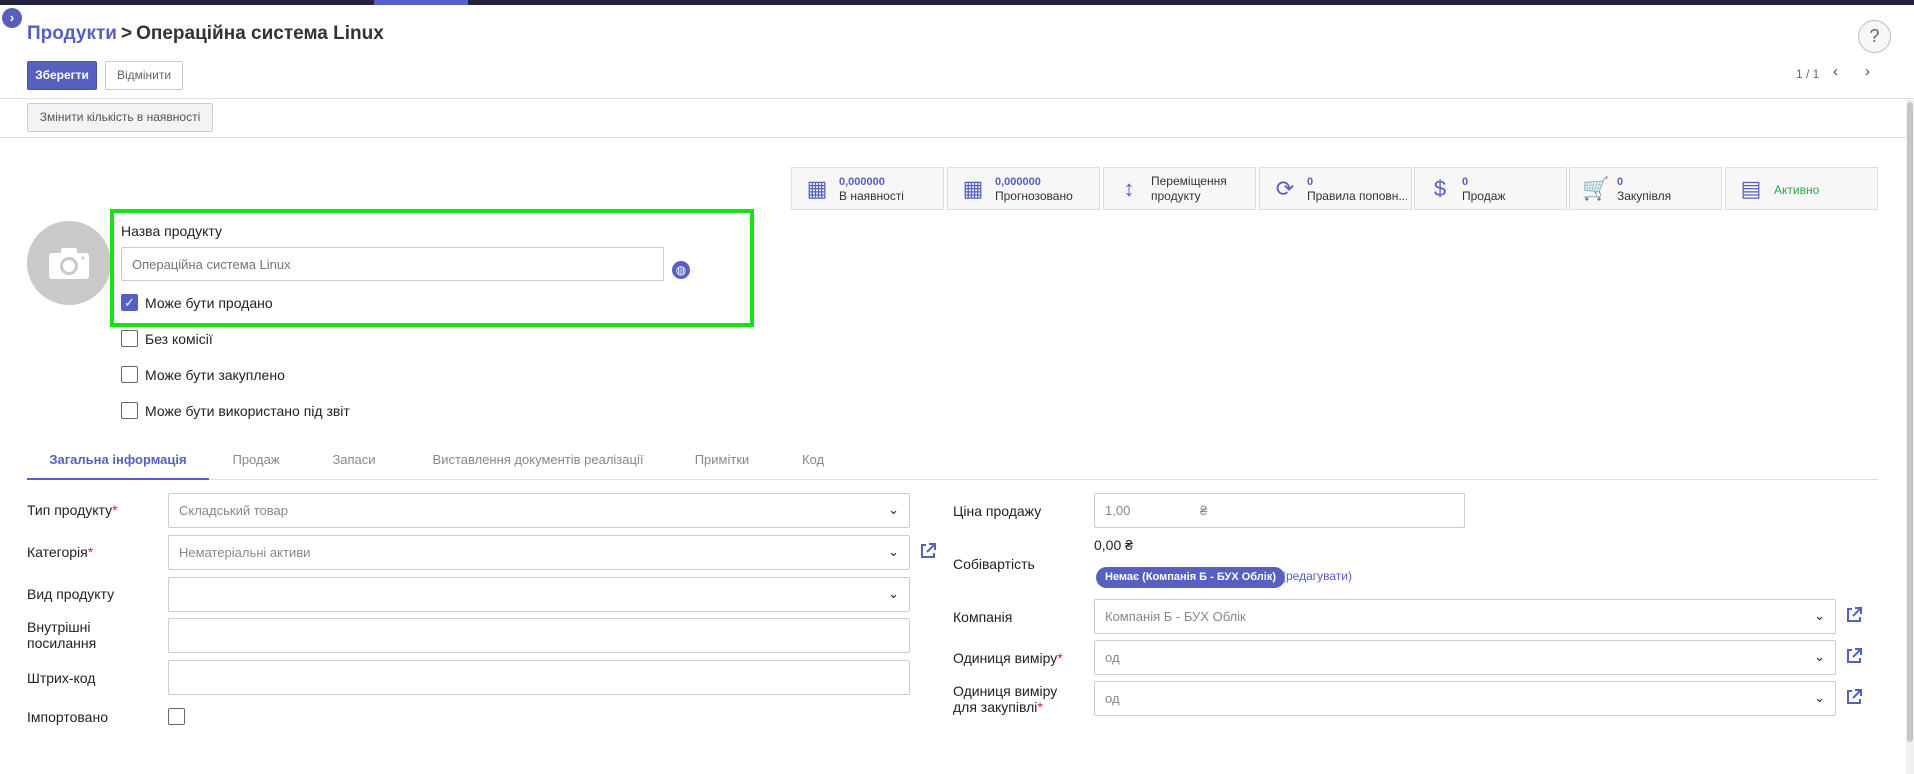 This screenshot has height=774, width=1914. What do you see at coordinates (1023, 188) in the screenshot?
I see `smart-button-forecast: ▦ 0,000000 Прогнозовано` at bounding box center [1023, 188].